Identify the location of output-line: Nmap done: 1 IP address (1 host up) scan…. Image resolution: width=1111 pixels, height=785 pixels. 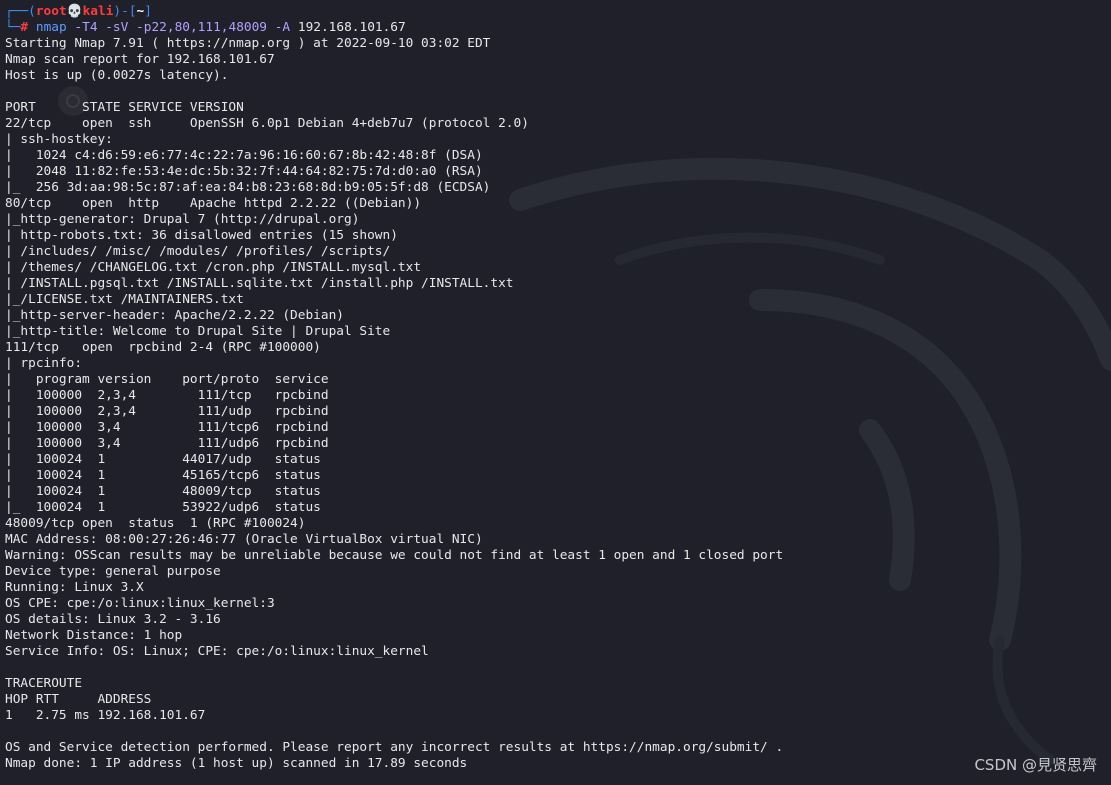
(236, 763).